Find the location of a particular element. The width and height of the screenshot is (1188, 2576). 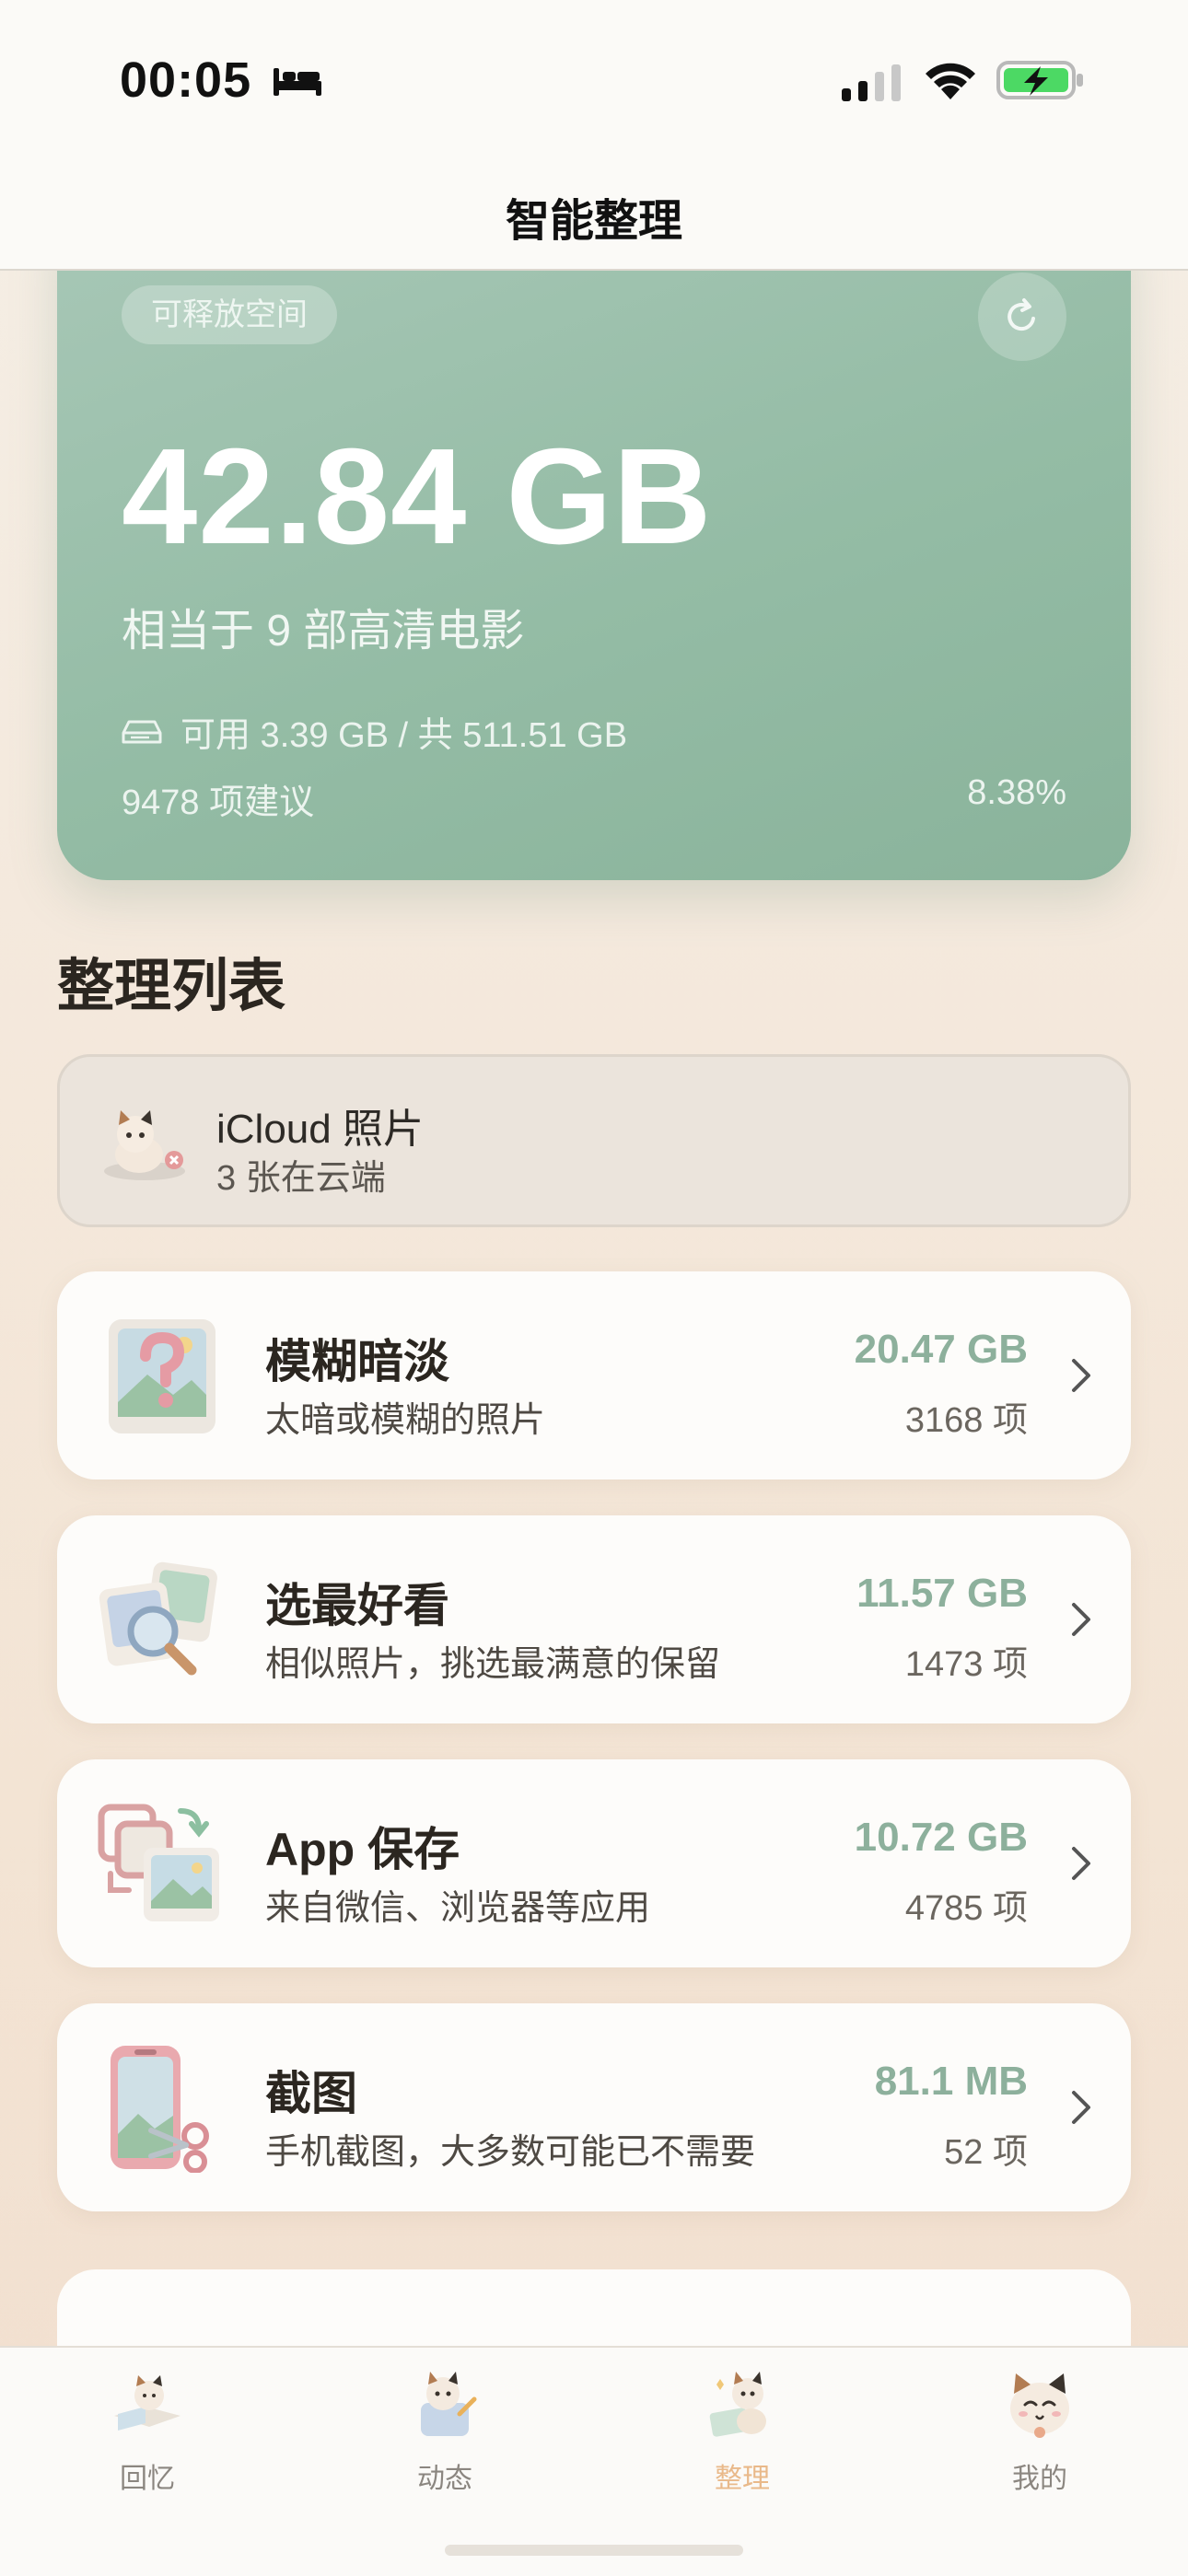

size-equivalent: 相当于 9 部高清电影 is located at coordinates (323, 631).